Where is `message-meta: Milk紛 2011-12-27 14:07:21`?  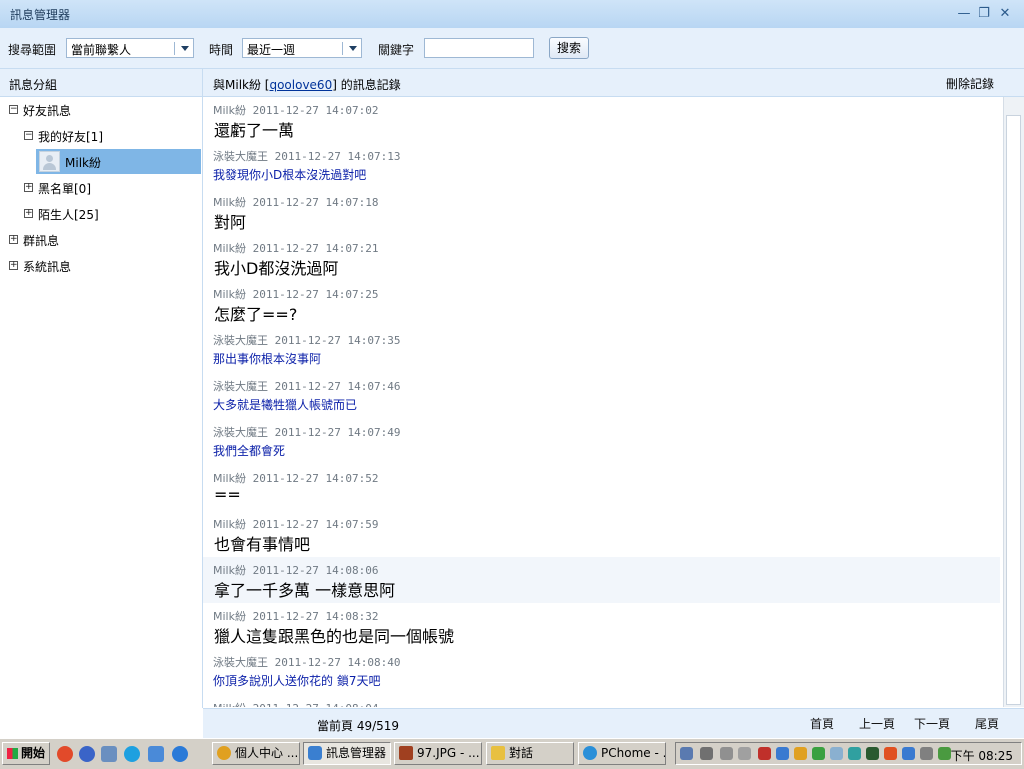 message-meta: Milk紛 2011-12-27 14:07:21 is located at coordinates (295, 248).